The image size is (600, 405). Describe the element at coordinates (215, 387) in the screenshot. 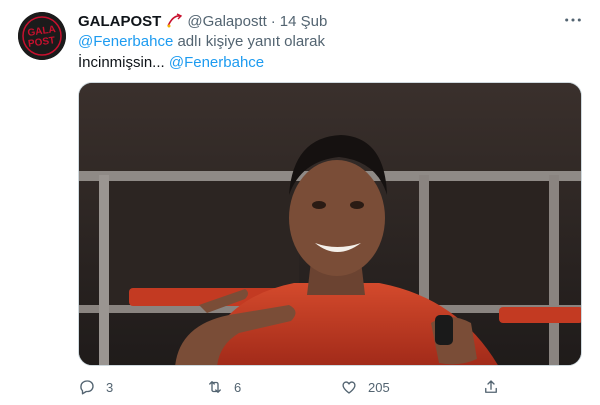

I see `retweet-icon` at that location.